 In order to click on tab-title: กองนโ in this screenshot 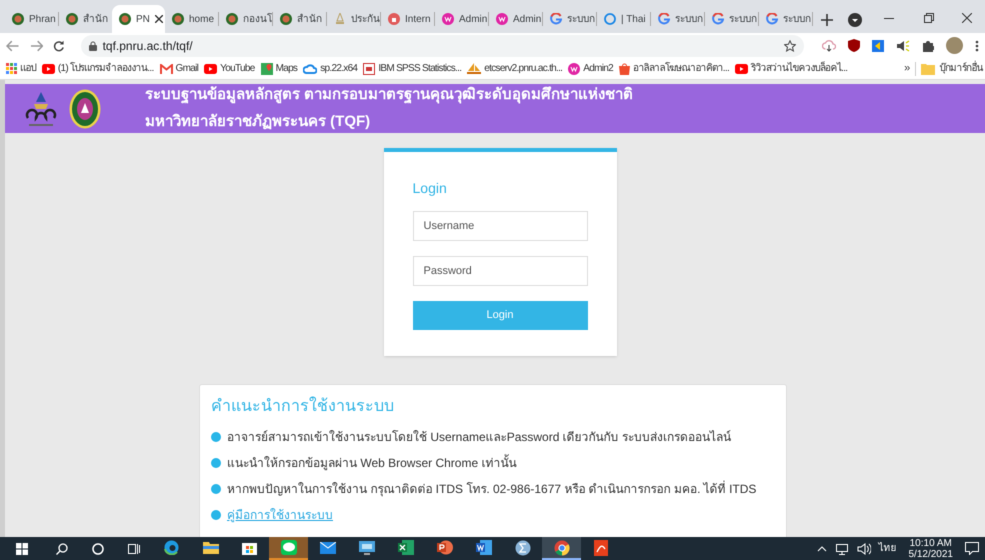, I will do `click(257, 19)`.